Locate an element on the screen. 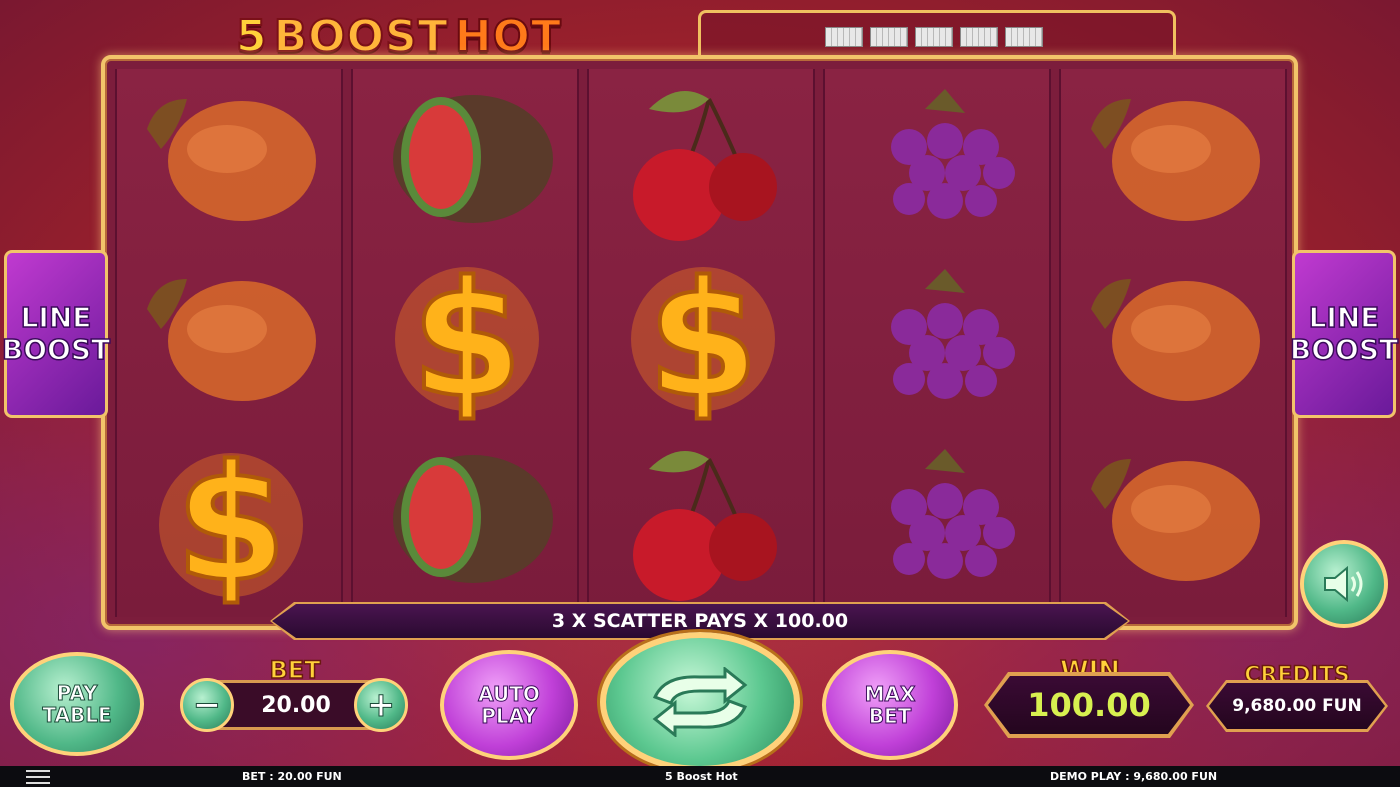  reel-2: $ is located at coordinates (465, 343).